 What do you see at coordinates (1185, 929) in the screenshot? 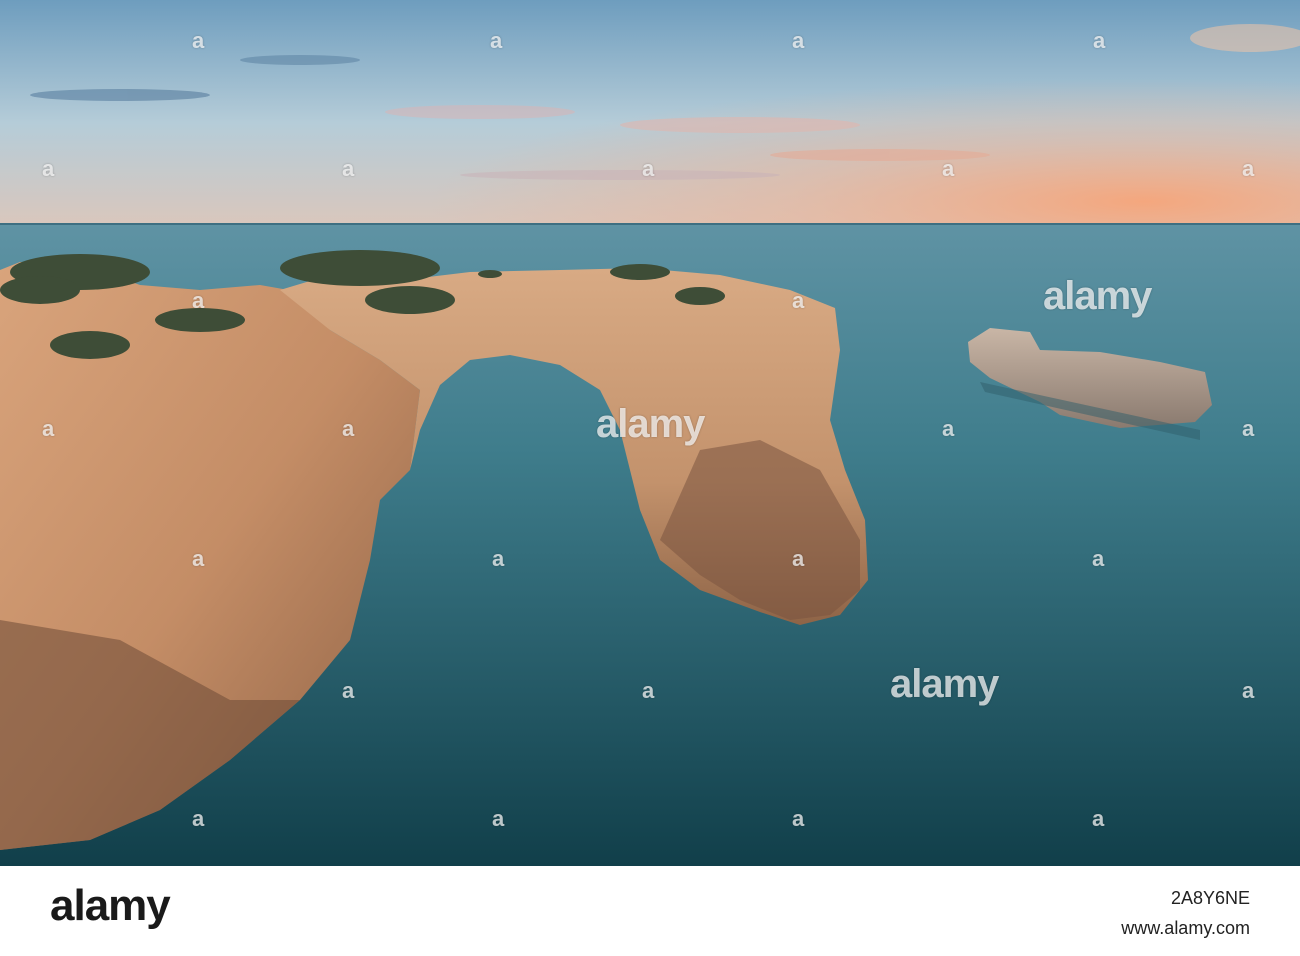
I see `site-url: www.alamy.com` at bounding box center [1185, 929].